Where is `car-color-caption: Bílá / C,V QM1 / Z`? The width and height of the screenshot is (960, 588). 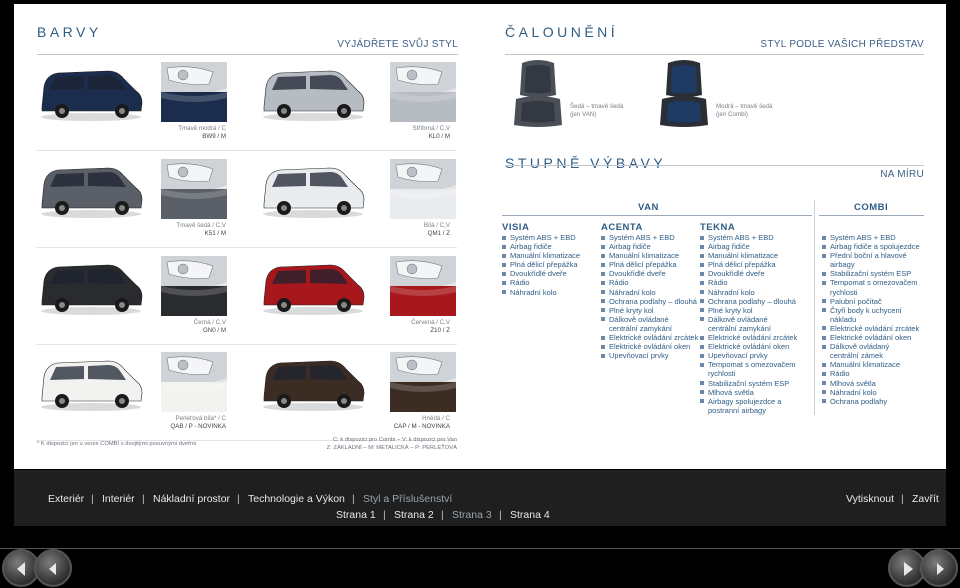
car-color-caption: Bílá / C,V QM1 / Z is located at coordinates (395, 230).